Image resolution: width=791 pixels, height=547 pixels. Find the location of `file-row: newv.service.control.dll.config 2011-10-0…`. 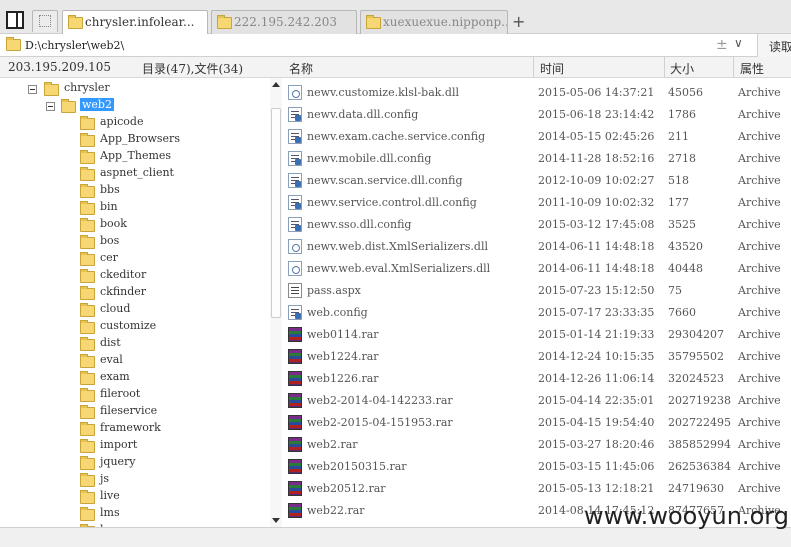

file-row: newv.service.control.dll.config 2011-10-0… is located at coordinates (537, 202).